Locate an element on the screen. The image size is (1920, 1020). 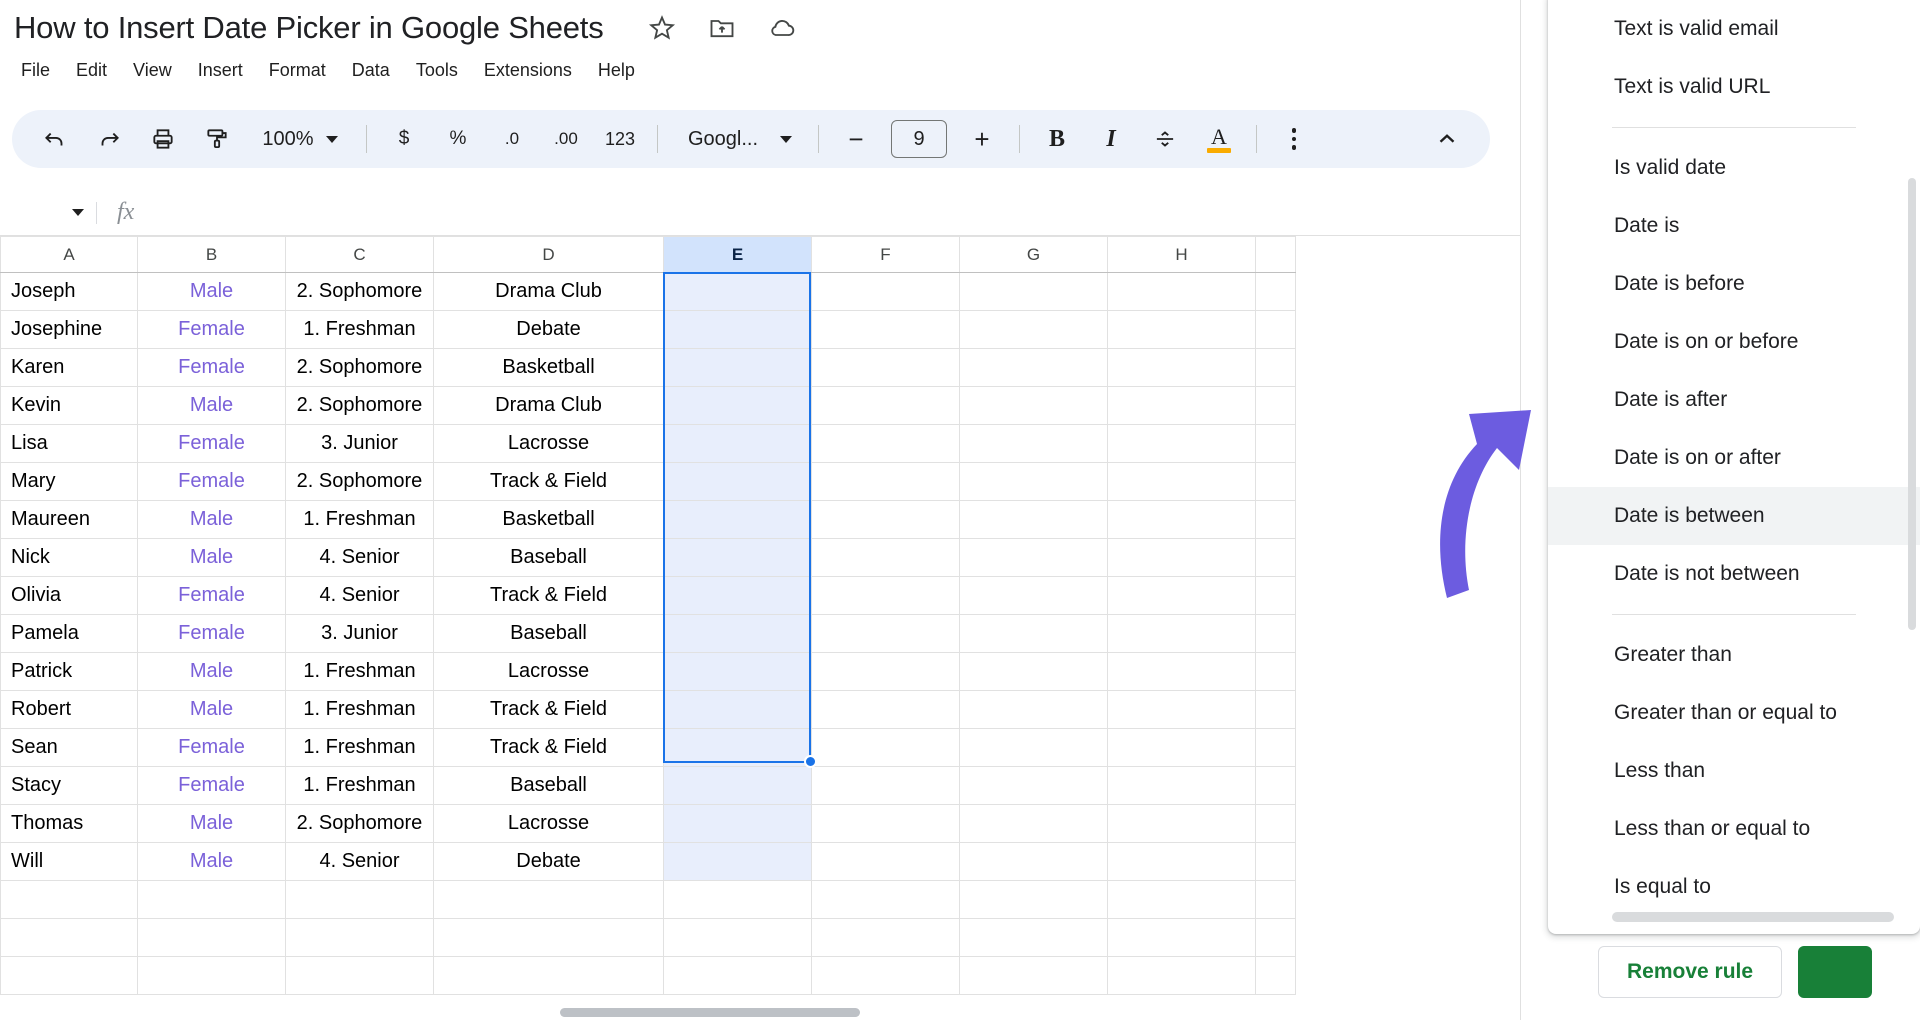
cell-b9: Female is located at coordinates (211, 595).